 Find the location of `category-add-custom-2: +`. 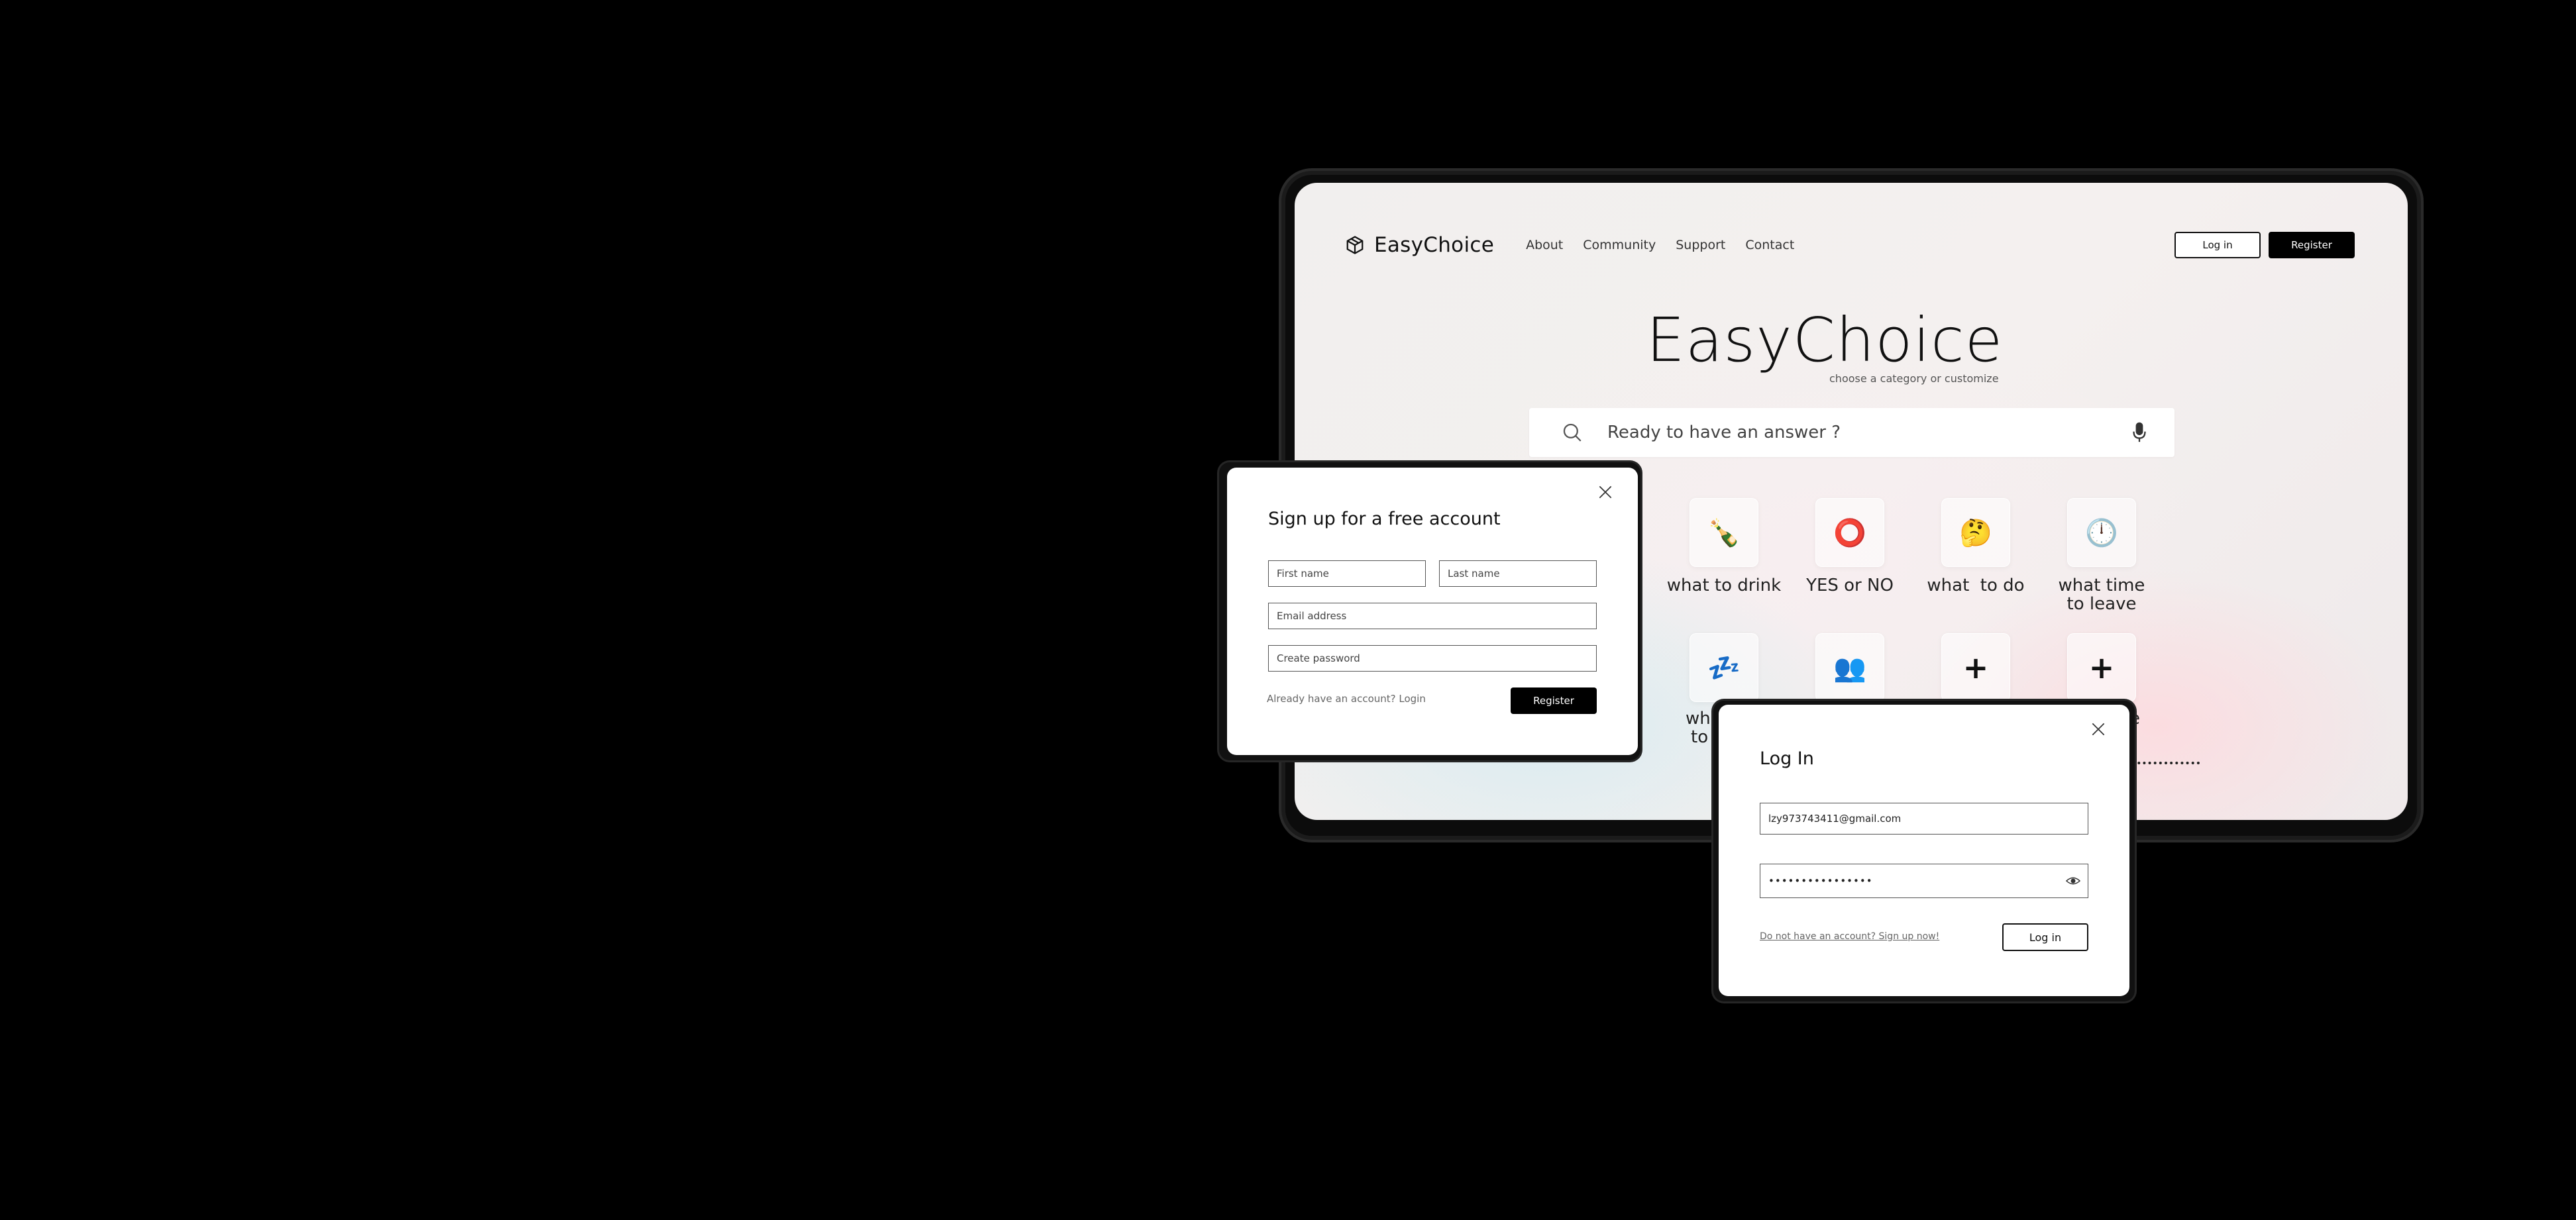

category-add-custom-2: + is located at coordinates (2101, 667).